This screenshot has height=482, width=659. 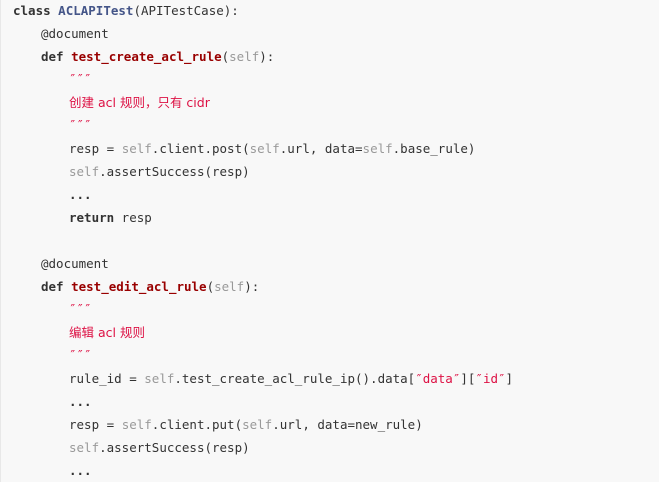 I want to click on code-text: resp, so click(x=133, y=217).